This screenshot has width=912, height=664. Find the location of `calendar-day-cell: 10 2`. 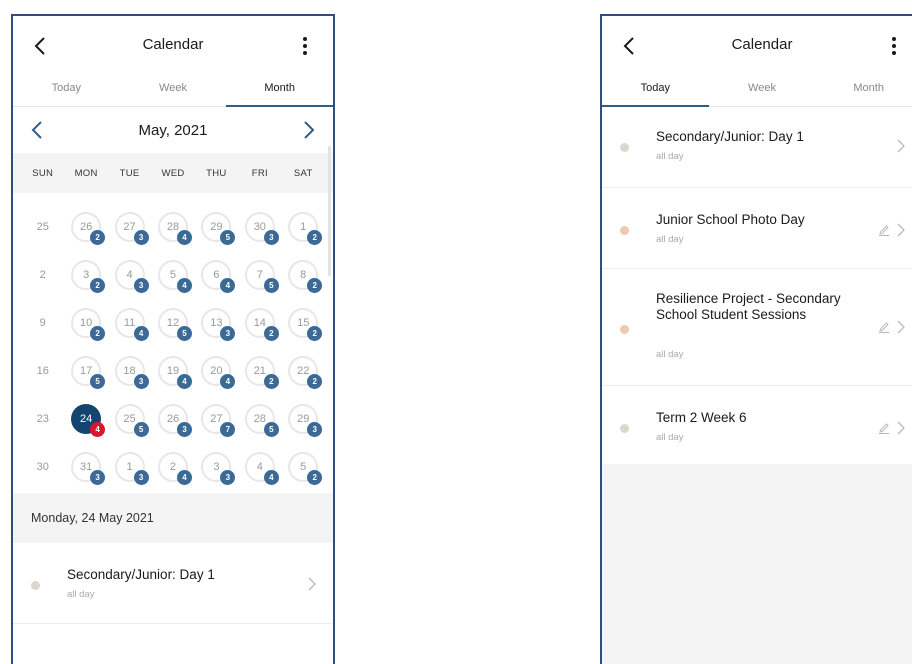

calendar-day-cell: 10 2 is located at coordinates (85, 323).